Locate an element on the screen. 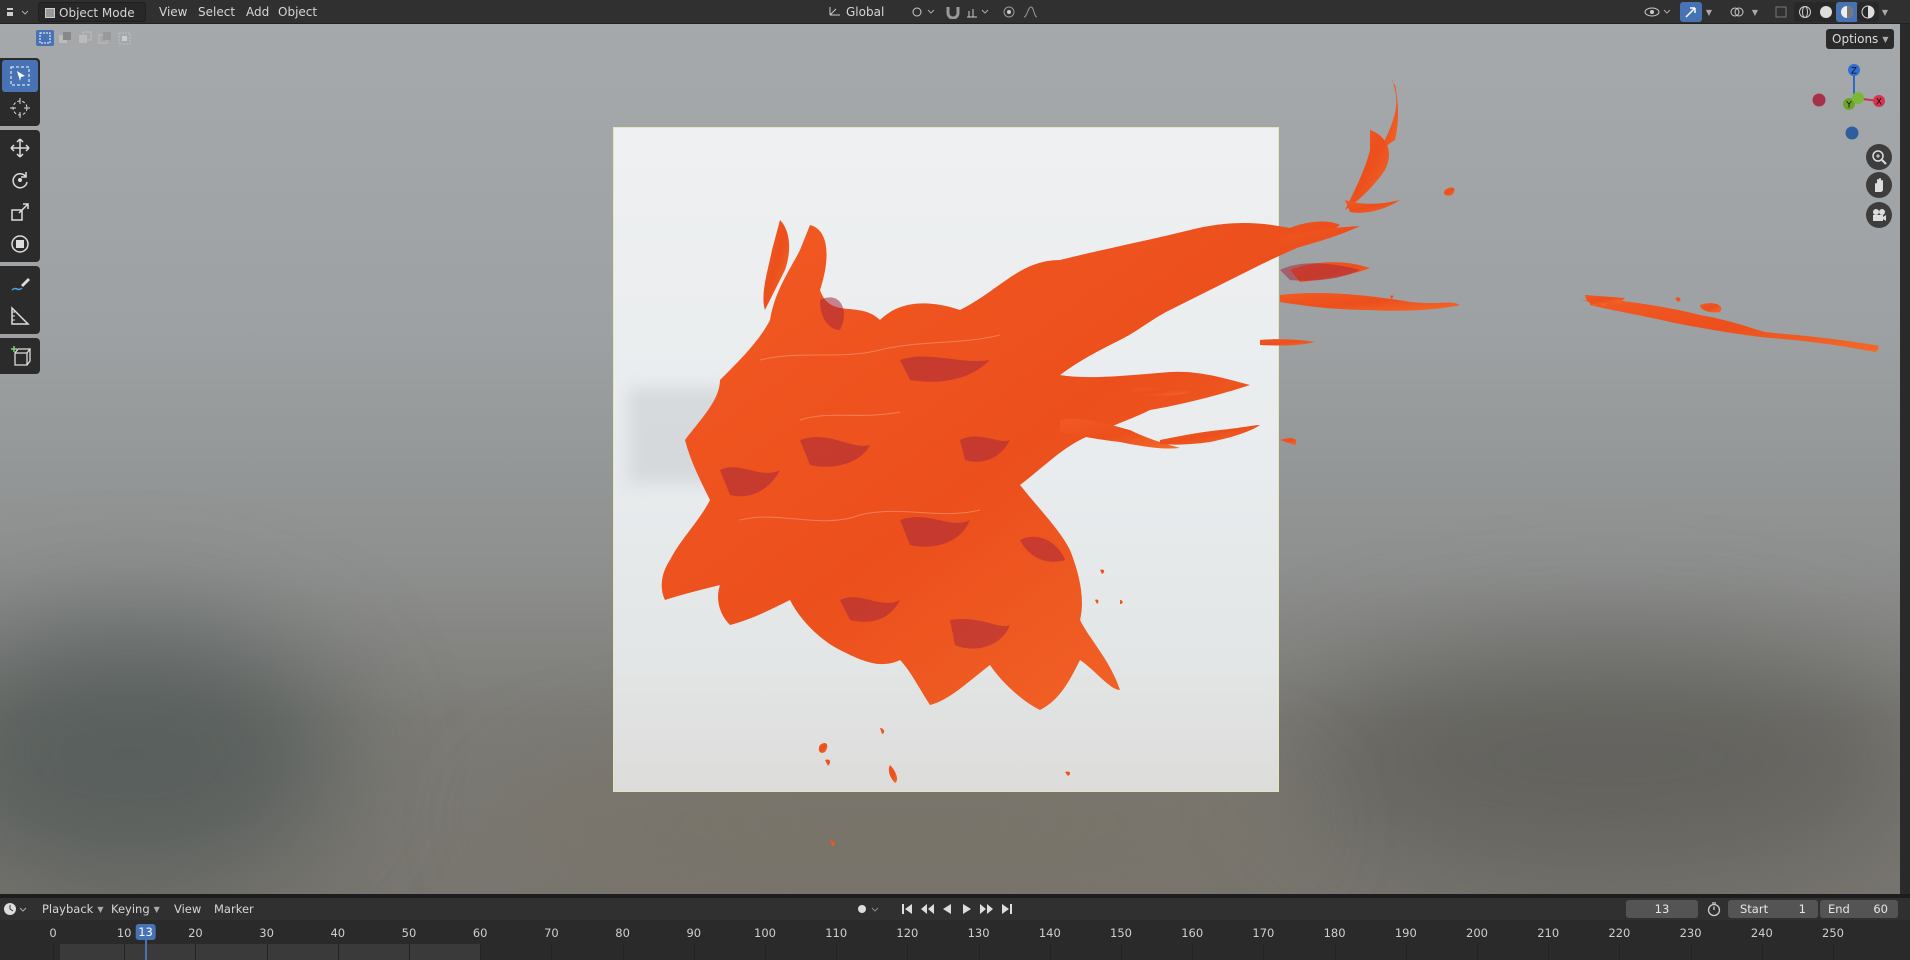 Image resolution: width=1910 pixels, height=960 pixels. tick-label: 140 is located at coordinates (1049, 933).